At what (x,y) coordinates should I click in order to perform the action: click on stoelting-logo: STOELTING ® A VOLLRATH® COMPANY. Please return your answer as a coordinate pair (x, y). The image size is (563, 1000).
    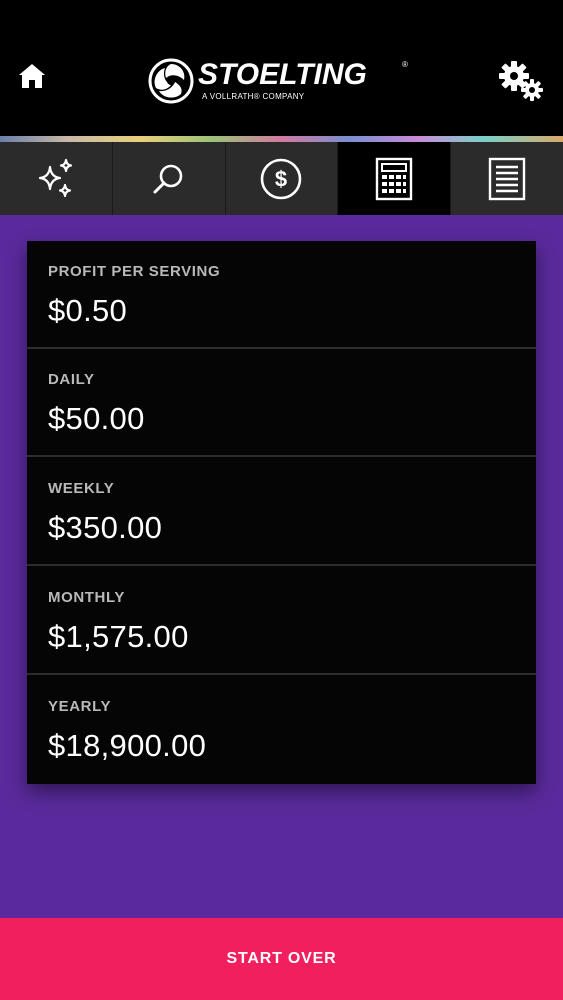
    Looking at the image, I should click on (278, 81).